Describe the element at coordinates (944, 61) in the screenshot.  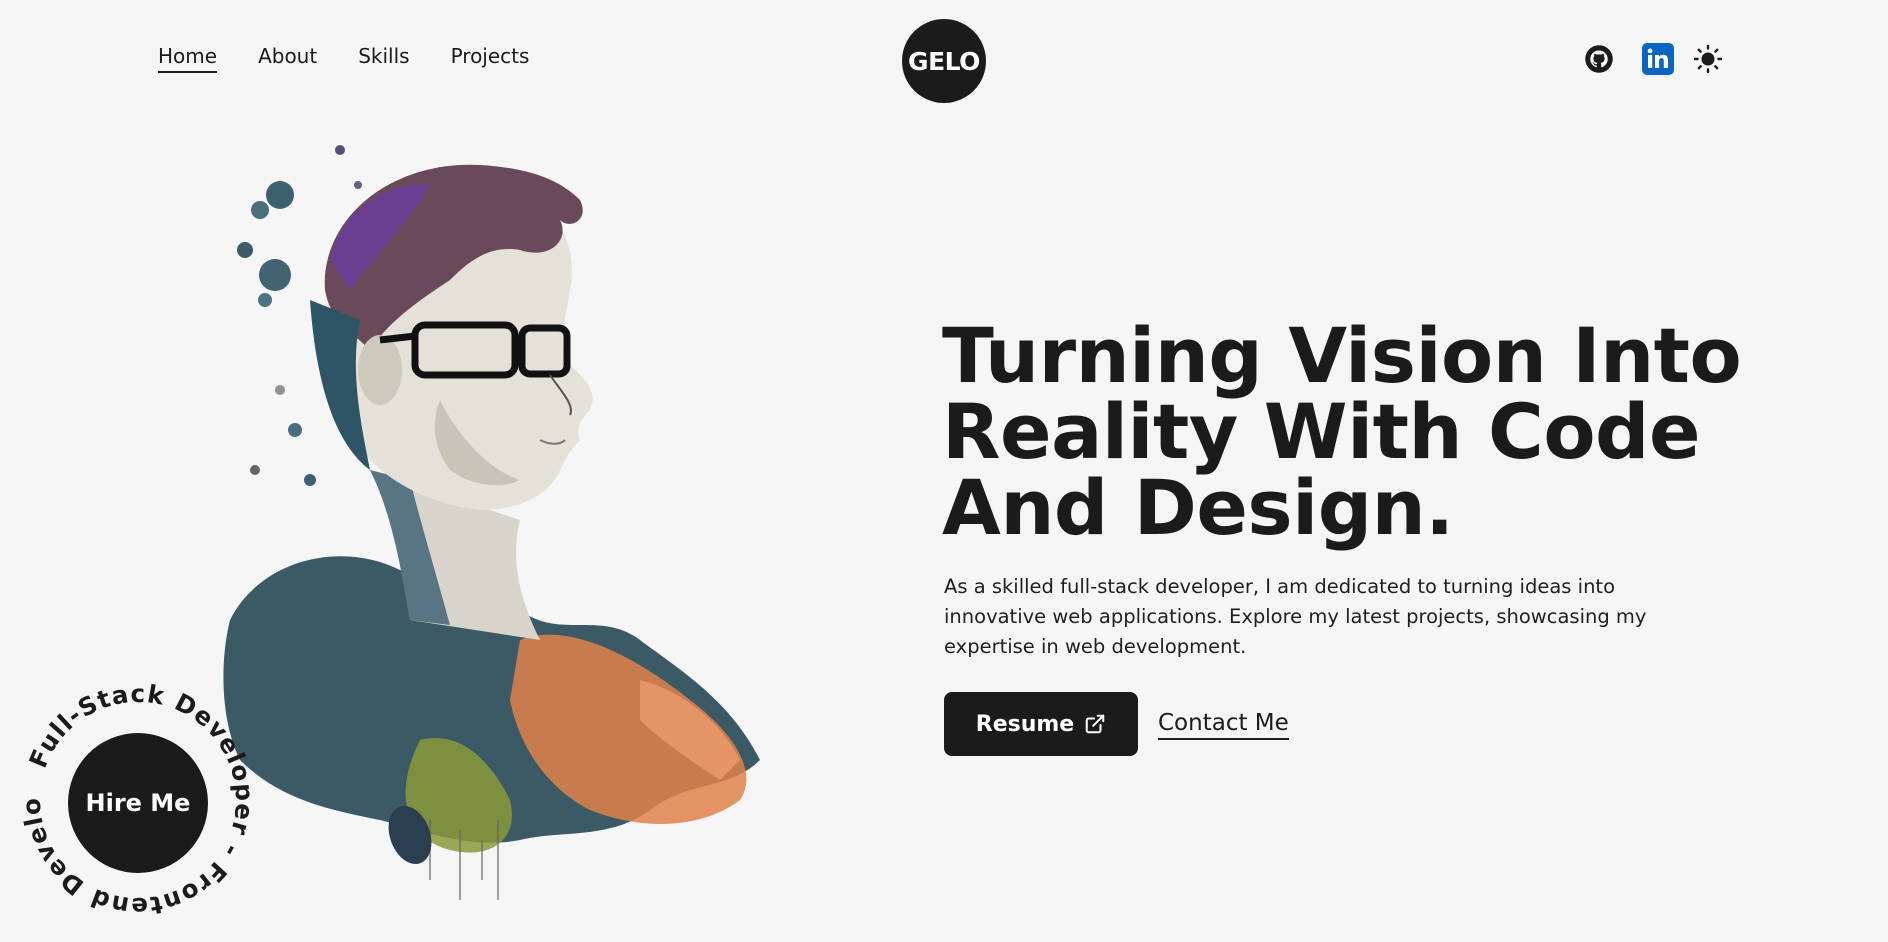
I see `site-logo: GELO` at that location.